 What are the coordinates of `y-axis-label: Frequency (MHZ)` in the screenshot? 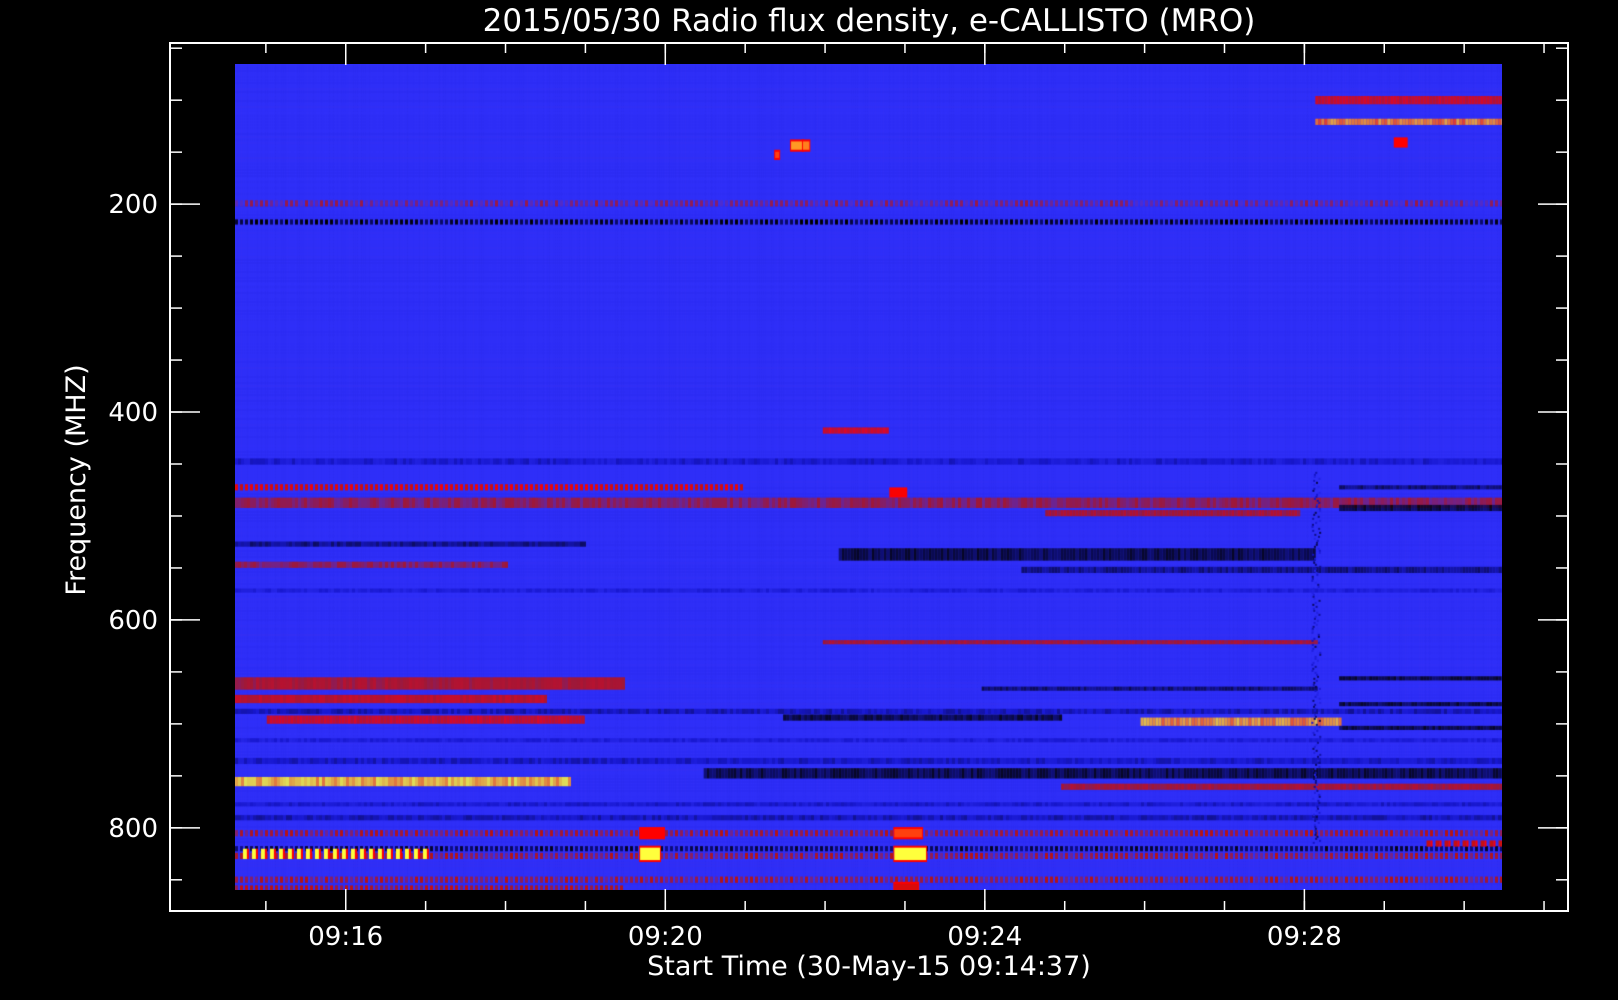 It's located at (76, 479).